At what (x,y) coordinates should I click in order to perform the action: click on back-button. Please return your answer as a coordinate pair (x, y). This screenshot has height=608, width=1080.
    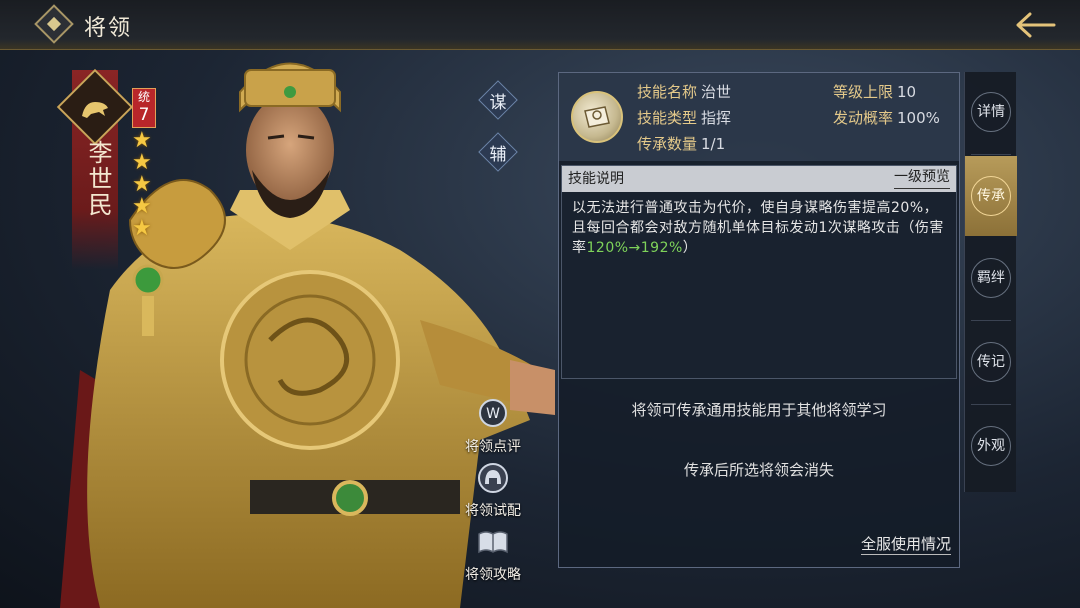
    Looking at the image, I should click on (1036, 25).